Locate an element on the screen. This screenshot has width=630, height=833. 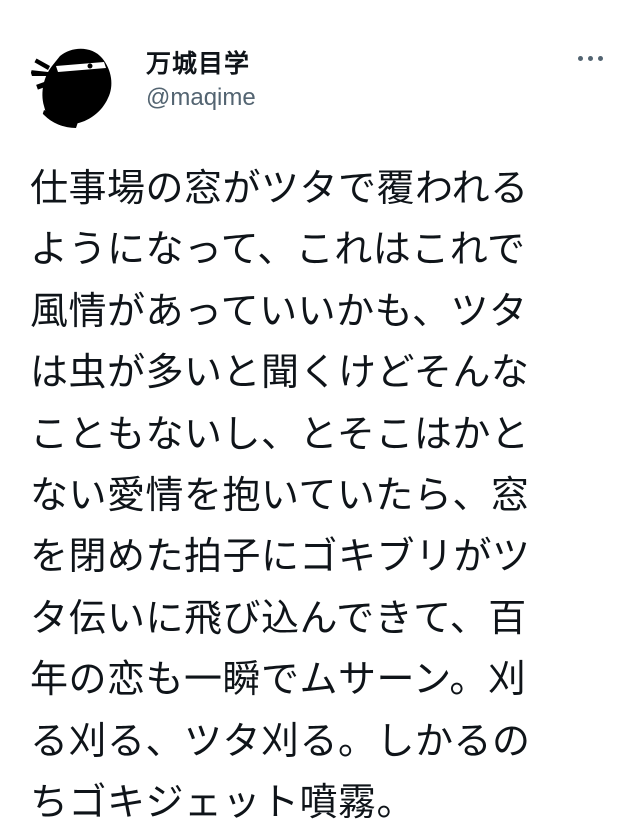
tweet-text-line: を閉めた拍子にゴキブリがツ is located at coordinates (280, 556).